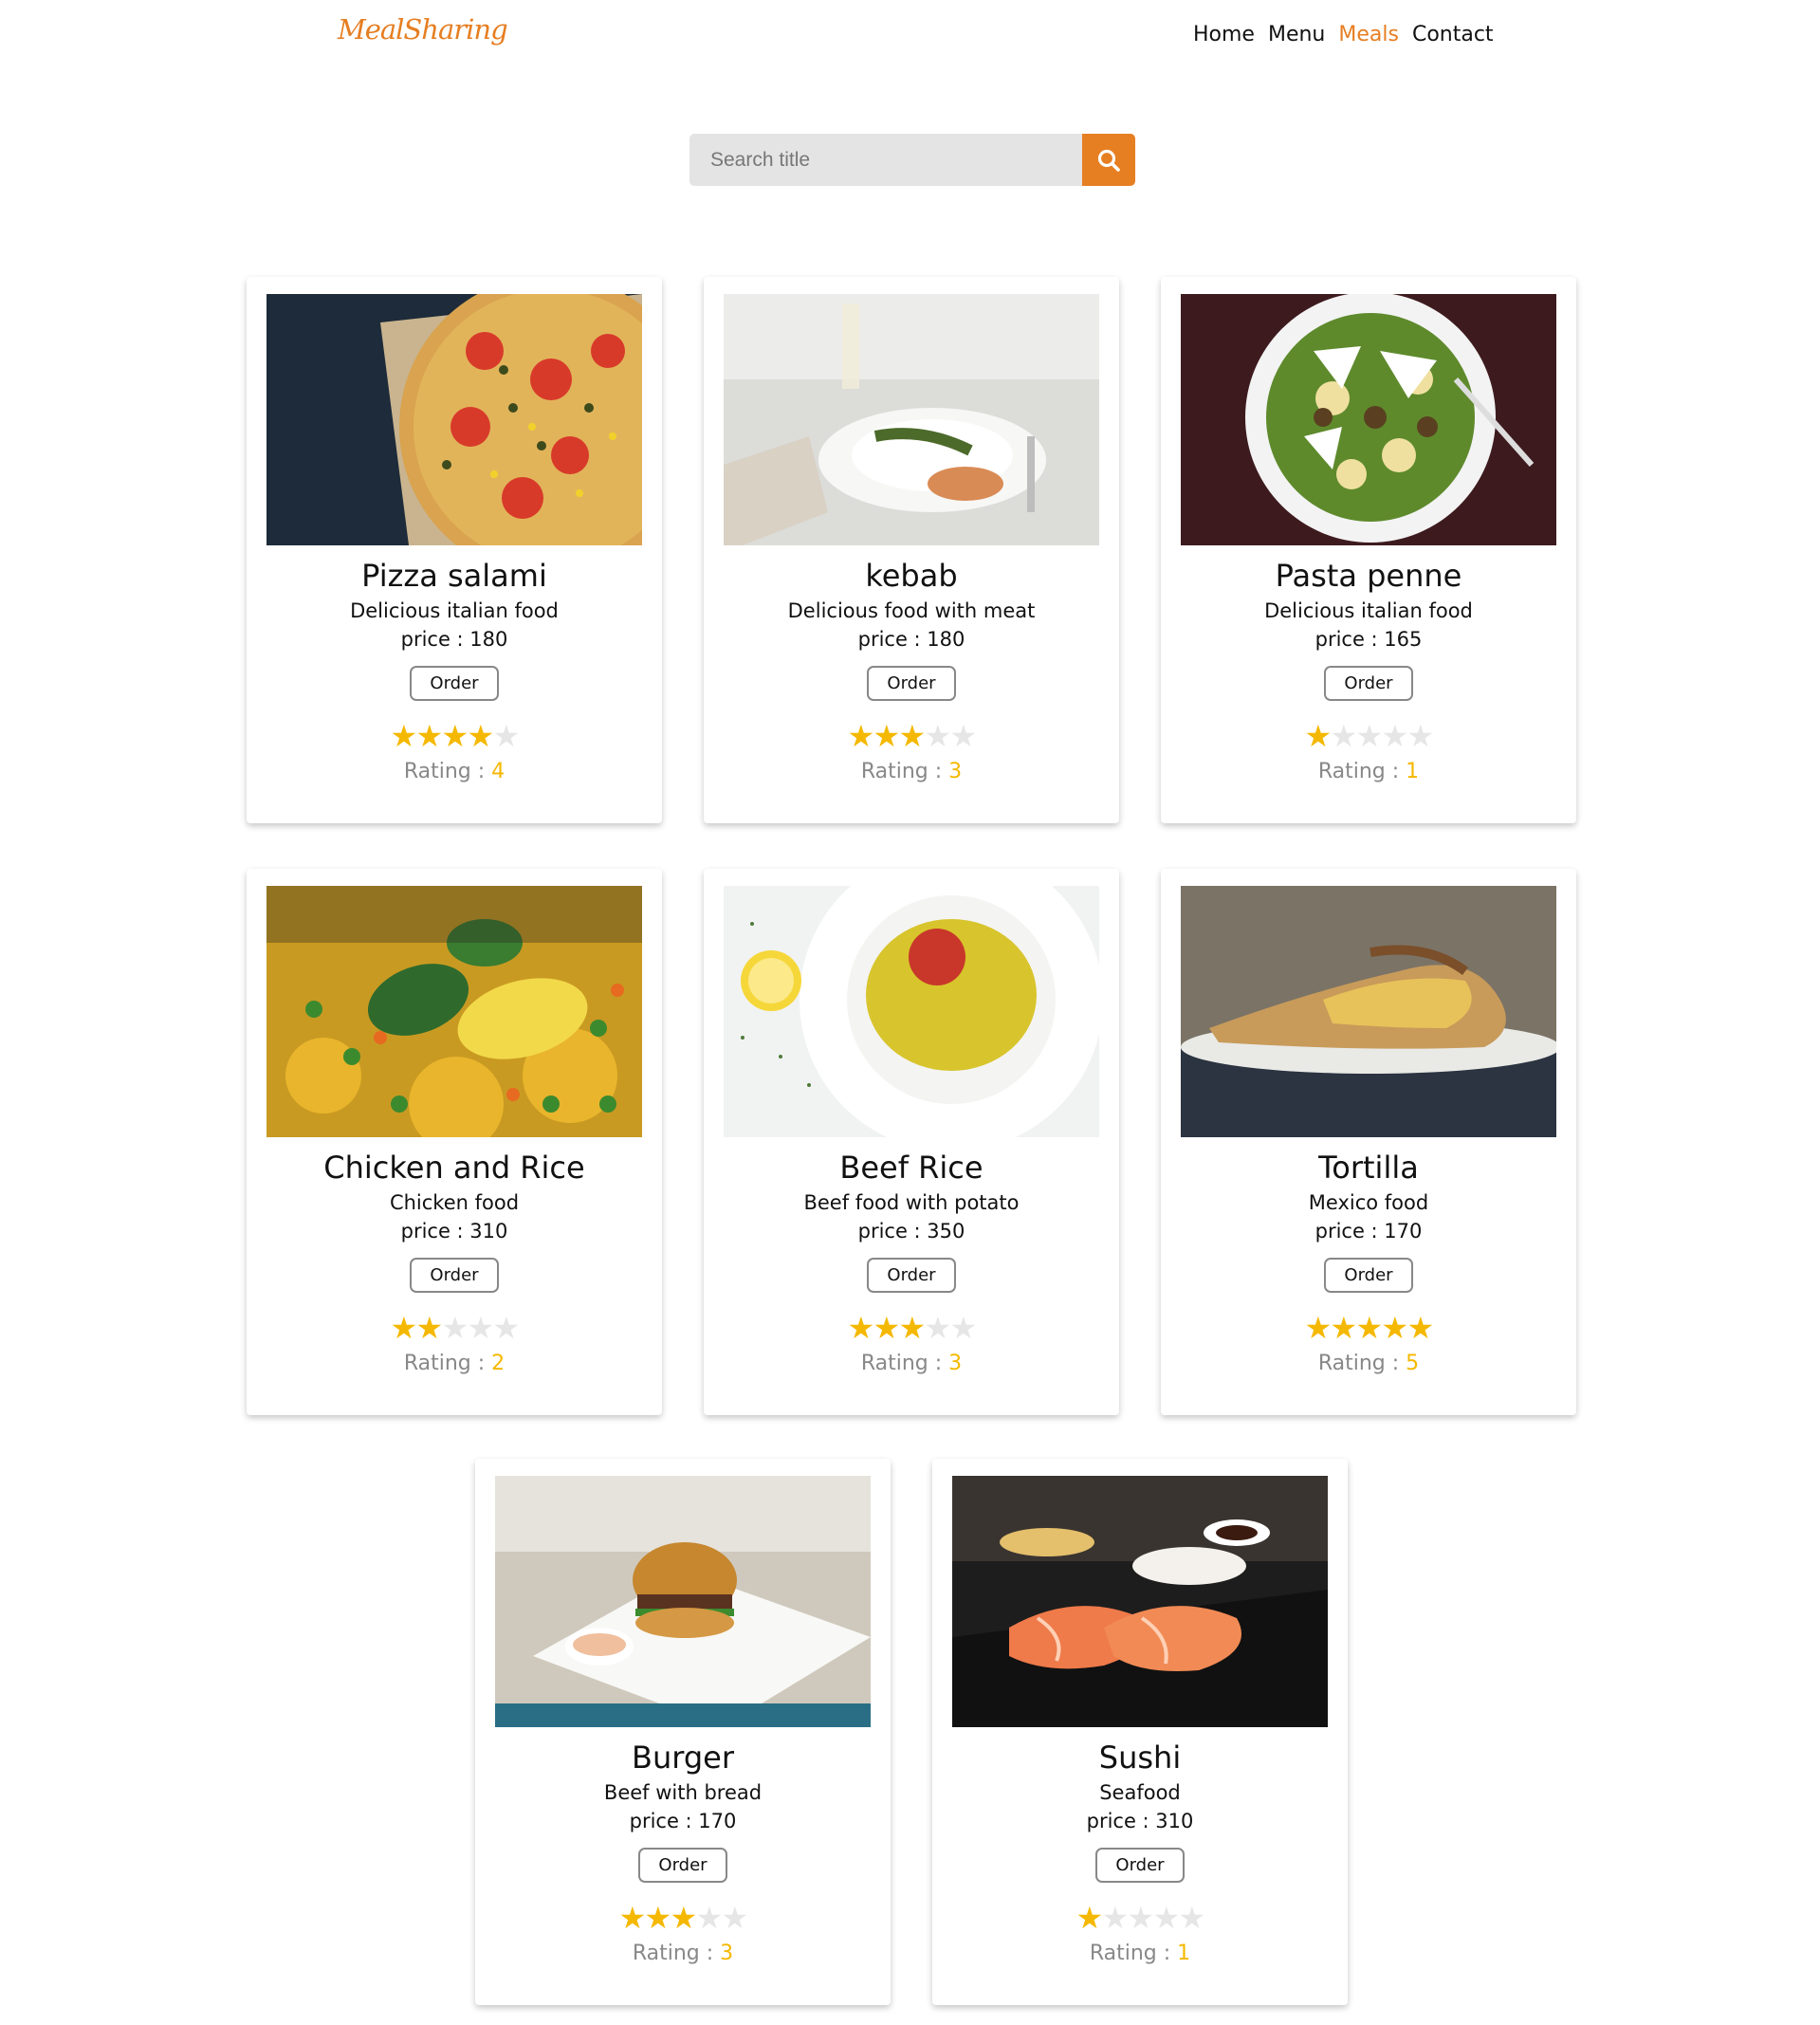 The image size is (1820, 2025). What do you see at coordinates (1368, 34) in the screenshot?
I see `nav-meals: Meals` at bounding box center [1368, 34].